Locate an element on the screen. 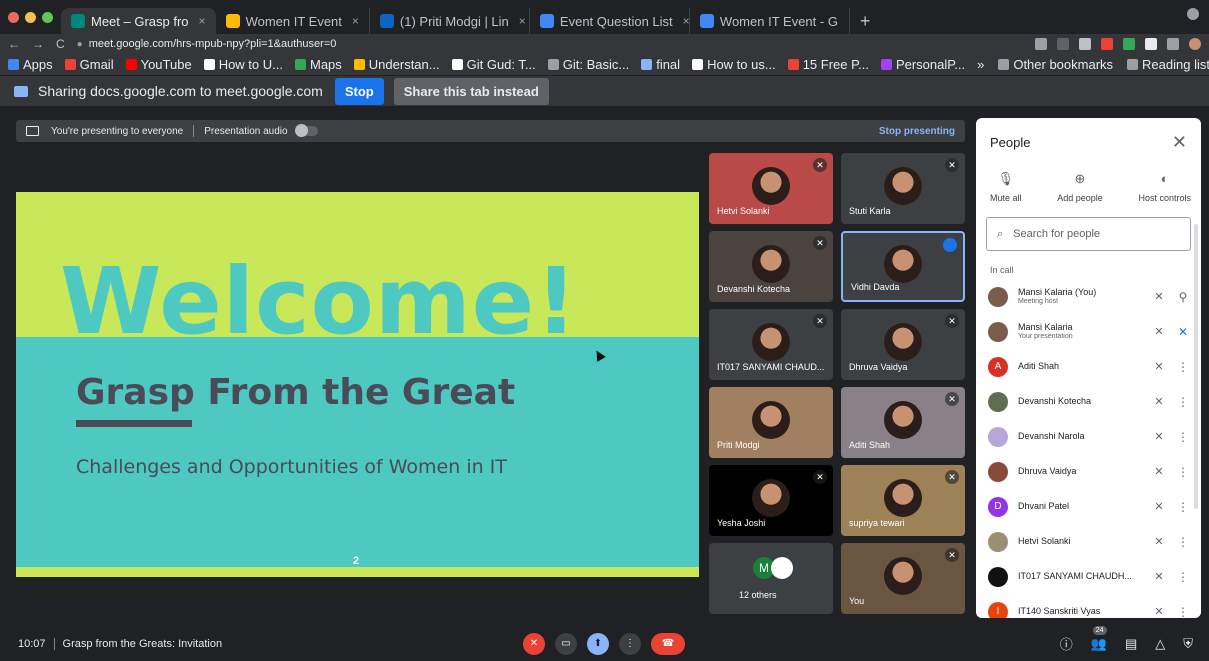  minimize-window-icon is located at coordinates (30, 17).